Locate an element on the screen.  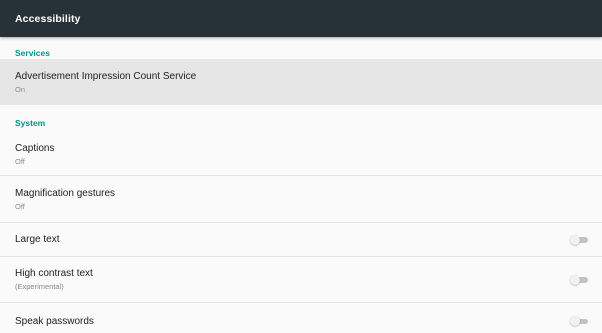
speak-passwords-toggle is located at coordinates (579, 321).